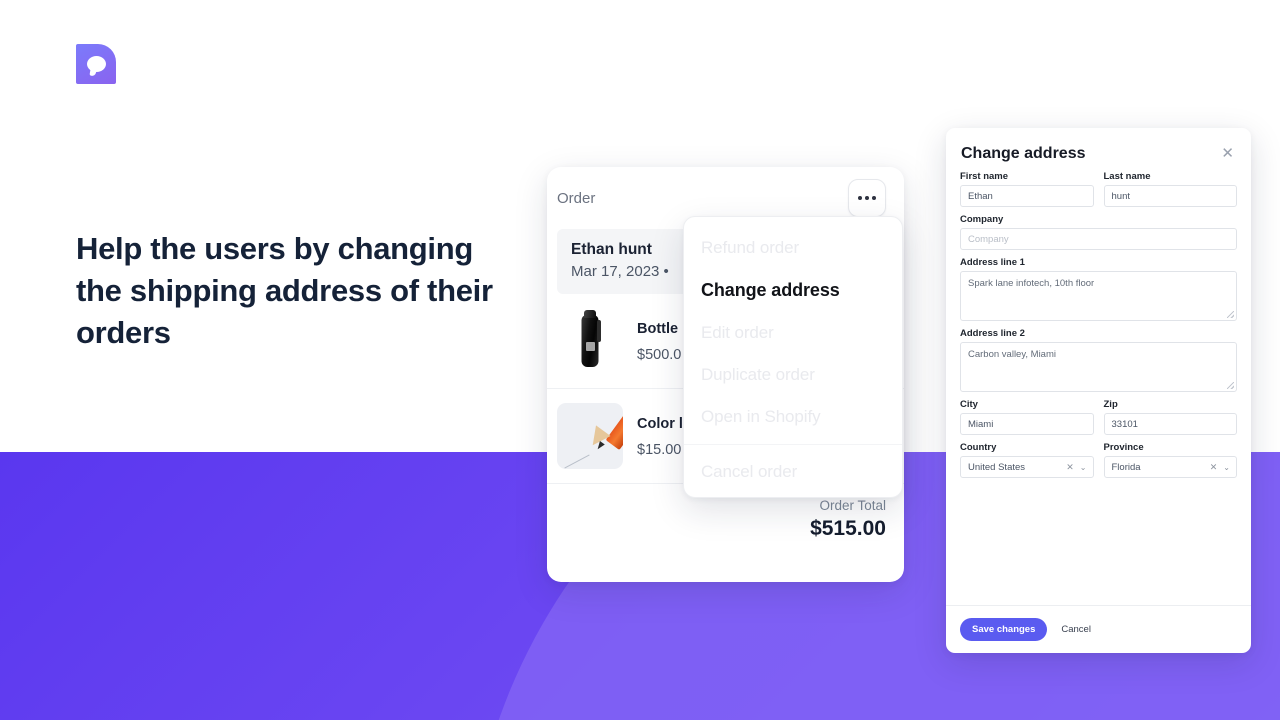  Describe the element at coordinates (1227, 153) in the screenshot. I see `close-icon: ✕` at that location.